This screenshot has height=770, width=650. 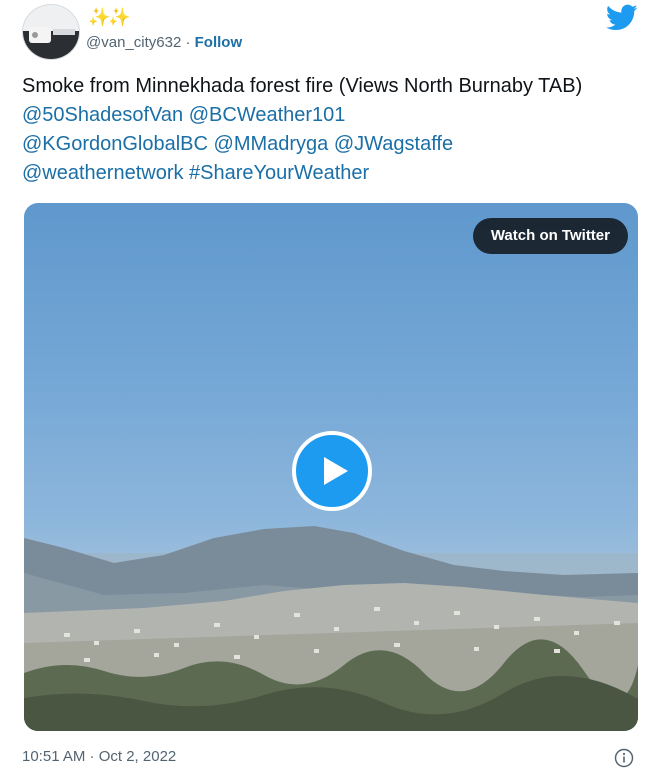 What do you see at coordinates (279, 173) in the screenshot?
I see `hashtag-shareyourweather: #ShareYourWeather` at bounding box center [279, 173].